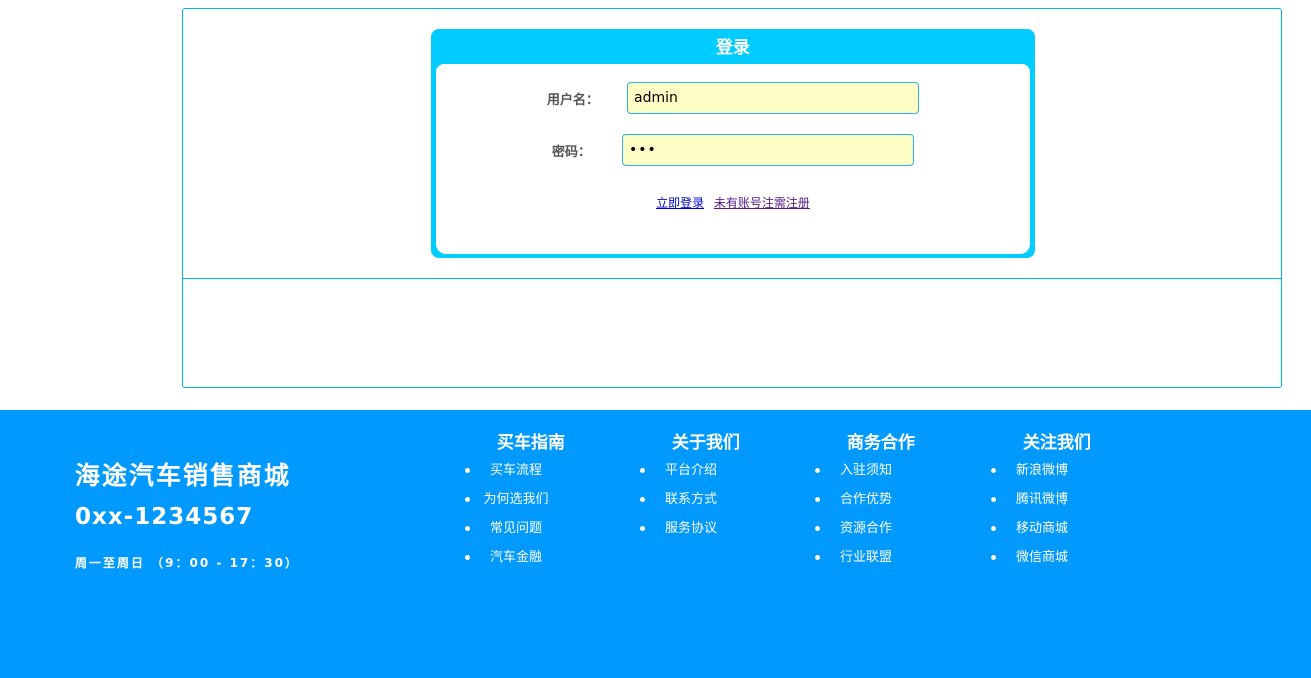 This screenshot has width=1311, height=678. Describe the element at coordinates (1041, 499) in the screenshot. I see `footer-link-label: 腾讯微博` at that location.